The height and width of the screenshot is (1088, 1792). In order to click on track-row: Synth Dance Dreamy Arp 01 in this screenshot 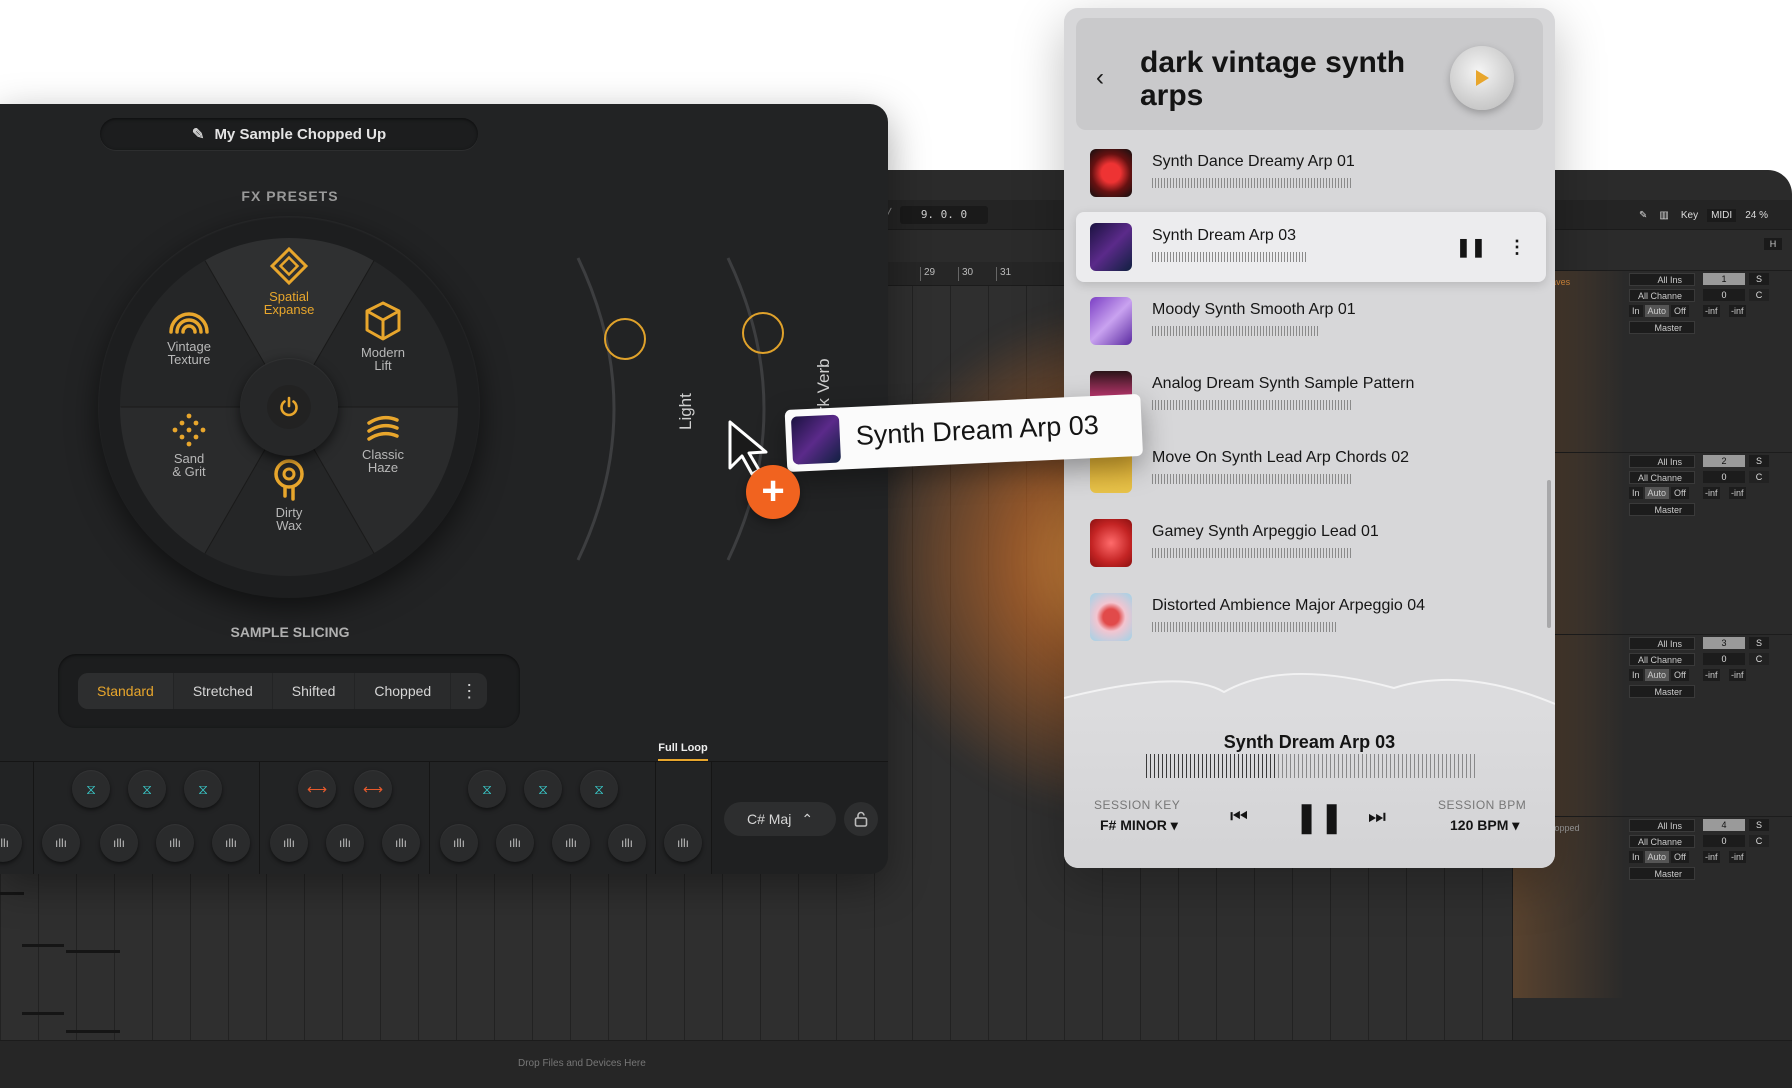, I will do `click(1311, 173)`.